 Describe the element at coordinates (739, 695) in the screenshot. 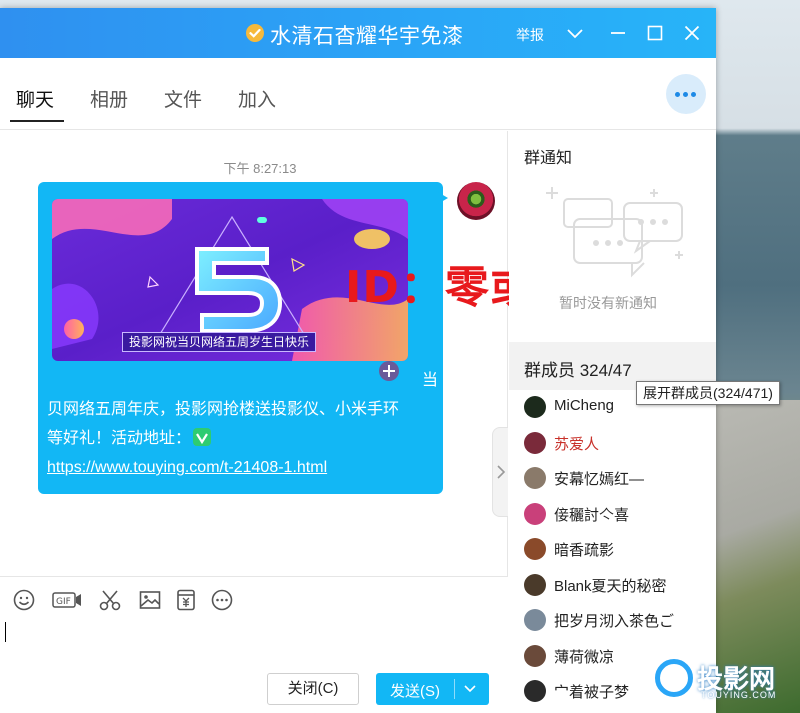

I see `watermark-logo-subtext: TOUYING.COM` at that location.